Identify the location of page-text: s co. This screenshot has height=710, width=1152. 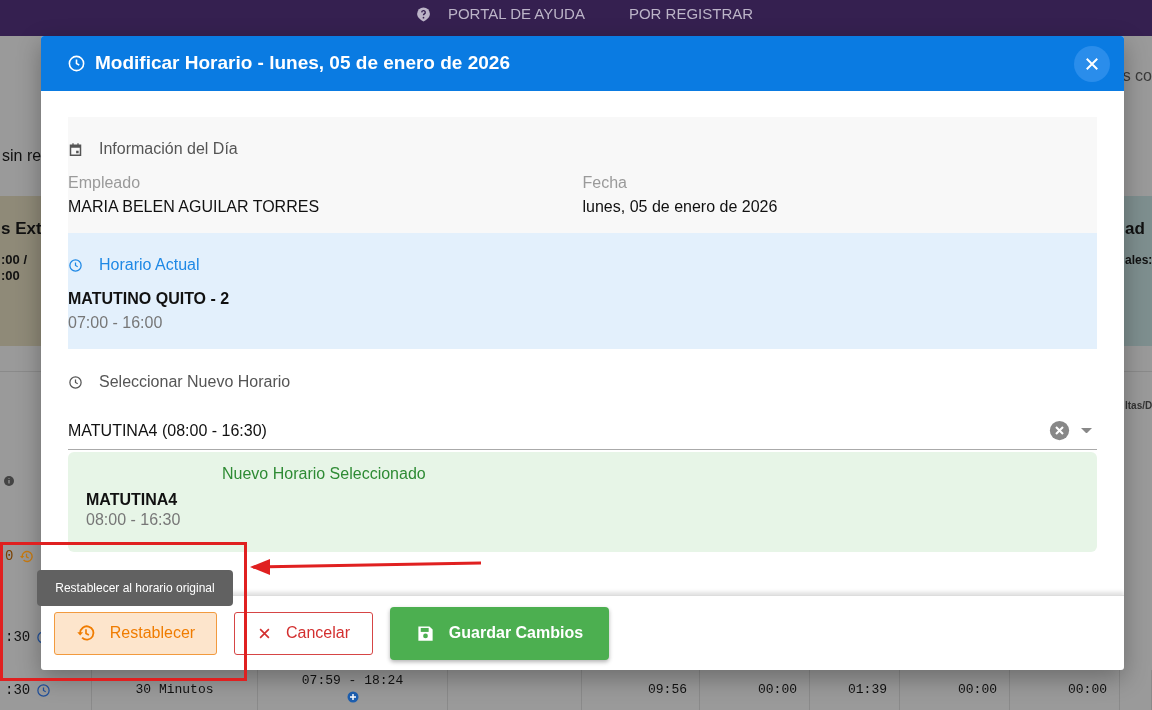
(1137, 76).